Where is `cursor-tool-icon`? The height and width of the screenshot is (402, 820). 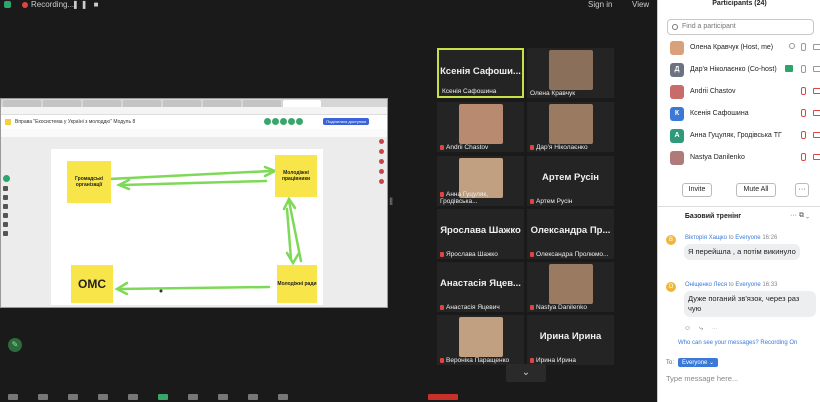 cursor-tool-icon is located at coordinates (5, 188).